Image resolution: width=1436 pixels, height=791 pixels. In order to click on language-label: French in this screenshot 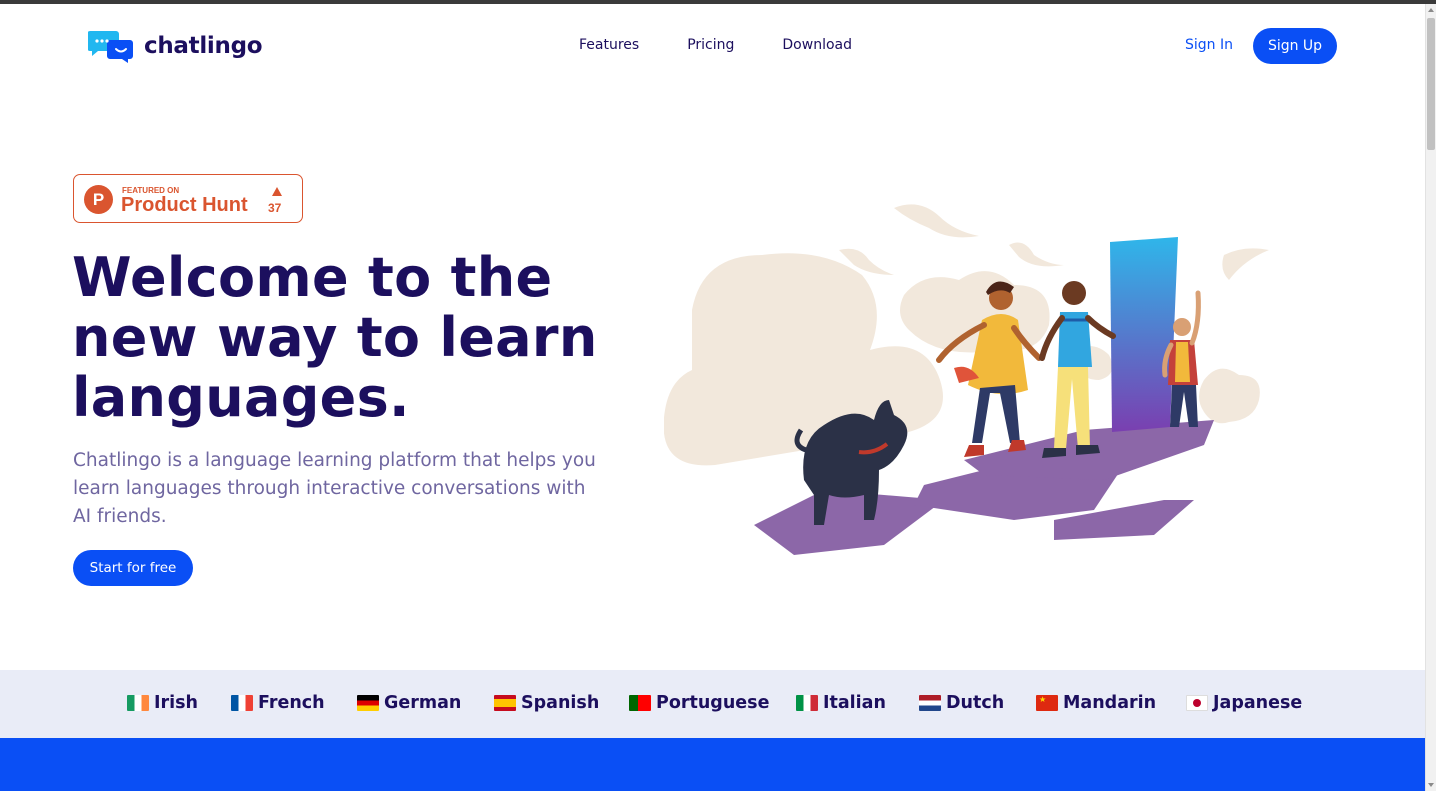, I will do `click(291, 703)`.